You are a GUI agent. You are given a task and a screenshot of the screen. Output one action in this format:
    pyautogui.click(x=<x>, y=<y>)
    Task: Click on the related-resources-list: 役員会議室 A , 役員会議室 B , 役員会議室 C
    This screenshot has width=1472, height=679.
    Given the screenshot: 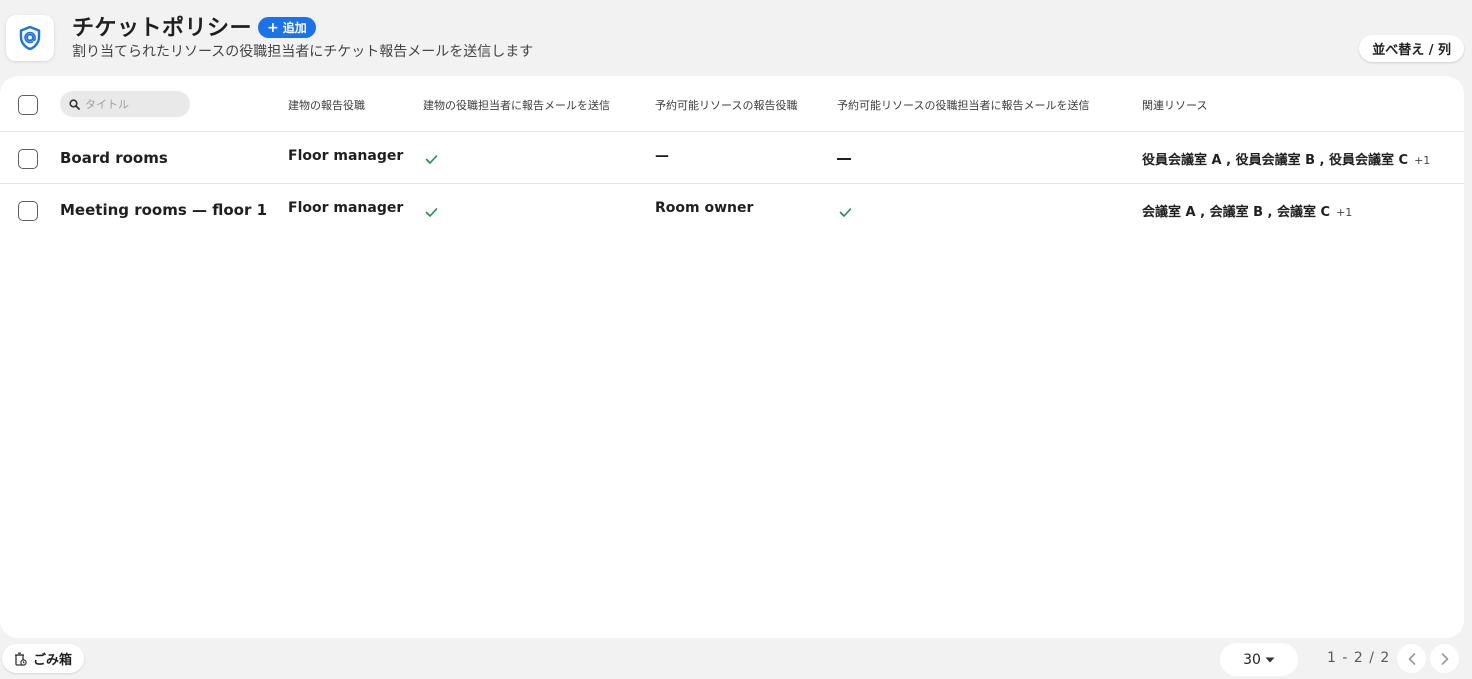 What is the action you would take?
    pyautogui.click(x=1275, y=160)
    